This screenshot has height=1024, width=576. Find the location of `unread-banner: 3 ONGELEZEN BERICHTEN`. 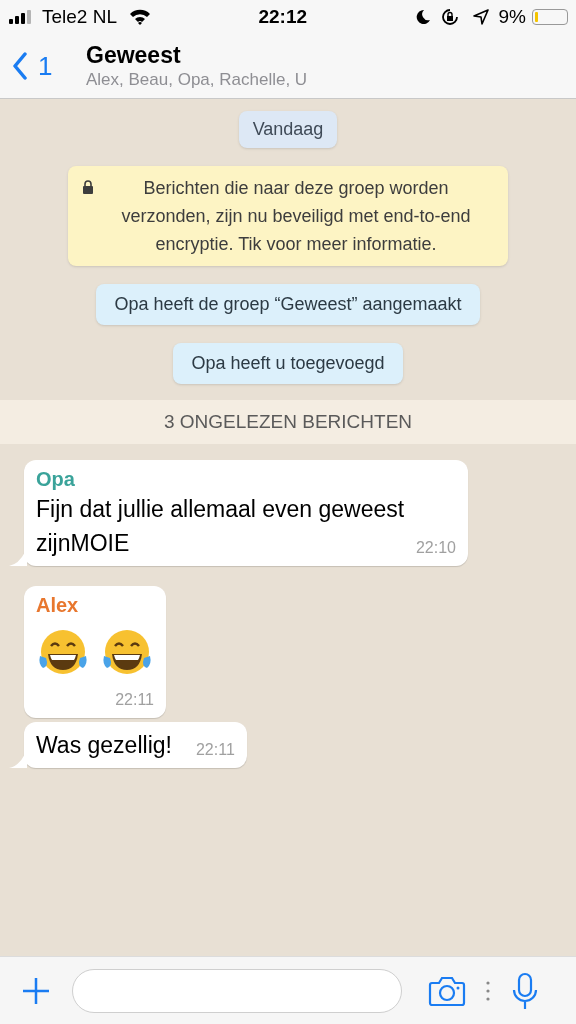

unread-banner: 3 ONGELEZEN BERICHTEN is located at coordinates (288, 422).